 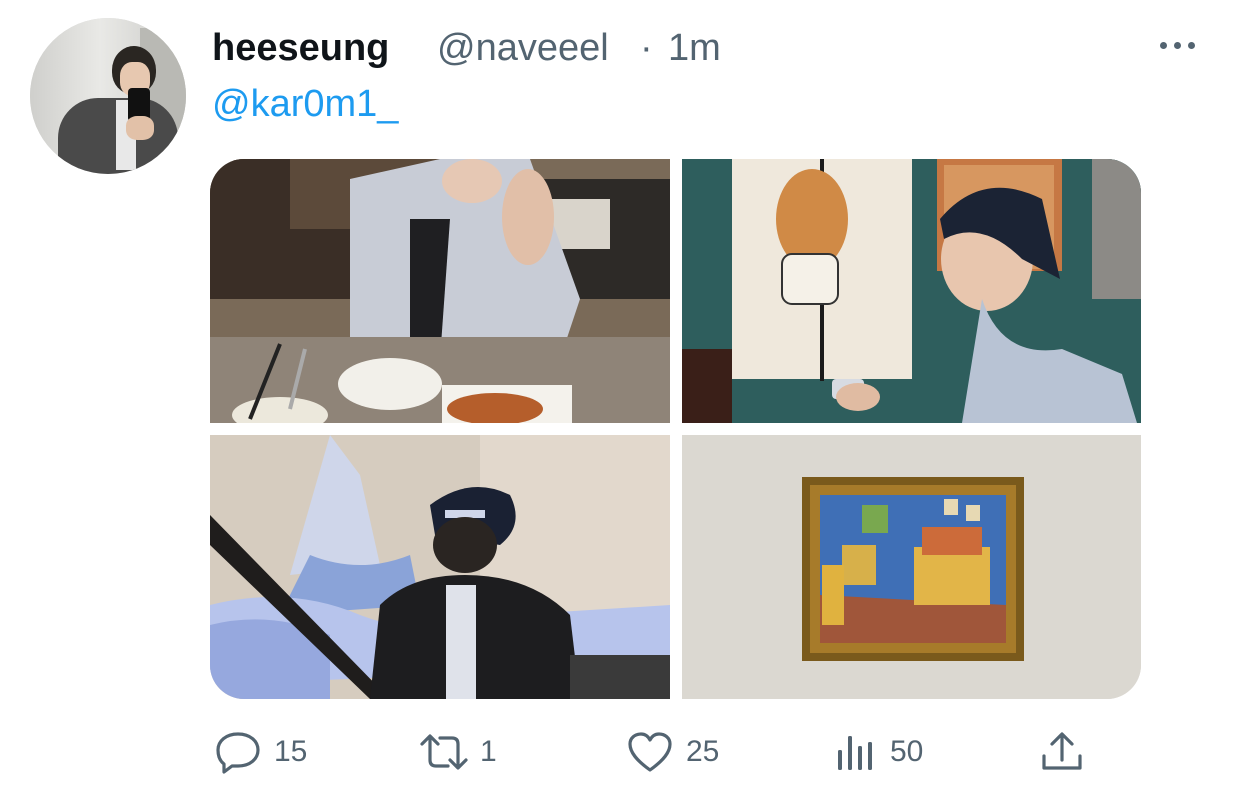 What do you see at coordinates (108, 96) in the screenshot?
I see `avatar` at bounding box center [108, 96].